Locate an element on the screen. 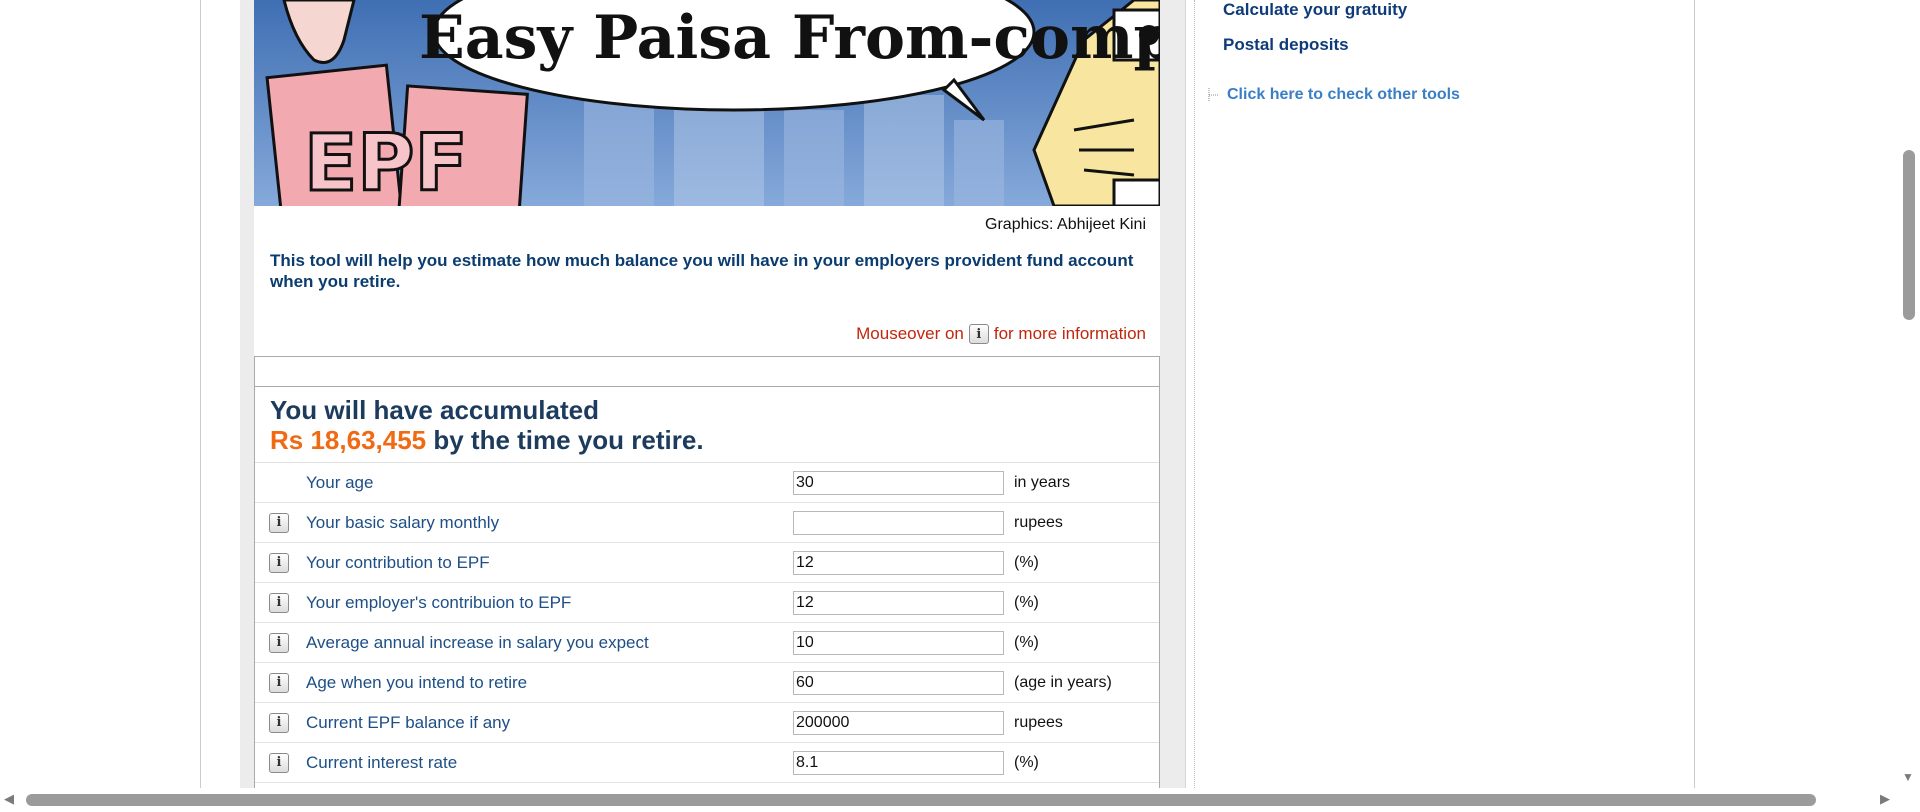 This screenshot has width=1920, height=812. sidebar-link-postal-deposits: Postal deposits is located at coordinates (1286, 45).